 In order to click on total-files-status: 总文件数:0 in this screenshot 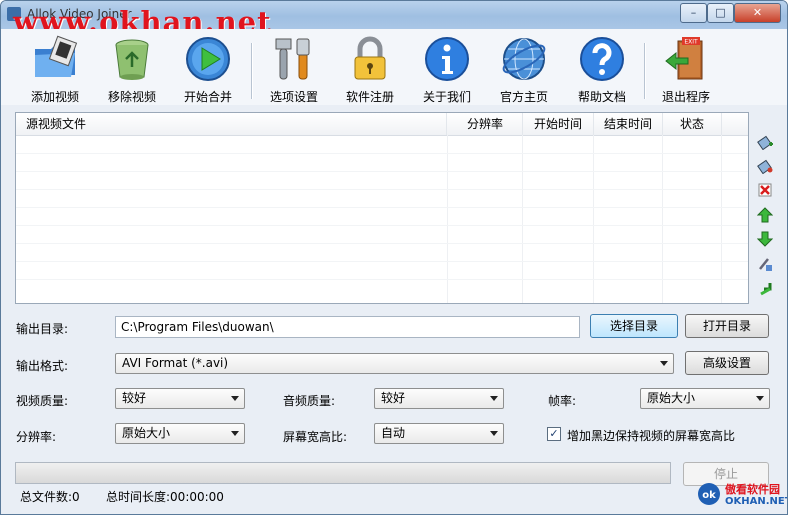, I will do `click(50, 497)`.